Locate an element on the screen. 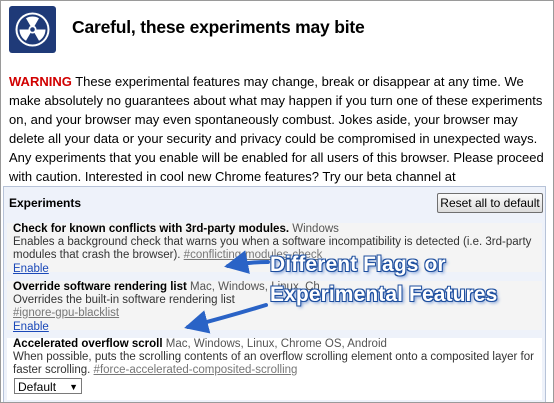  annotation-callout-line2: Experimental Features is located at coordinates (384, 294).